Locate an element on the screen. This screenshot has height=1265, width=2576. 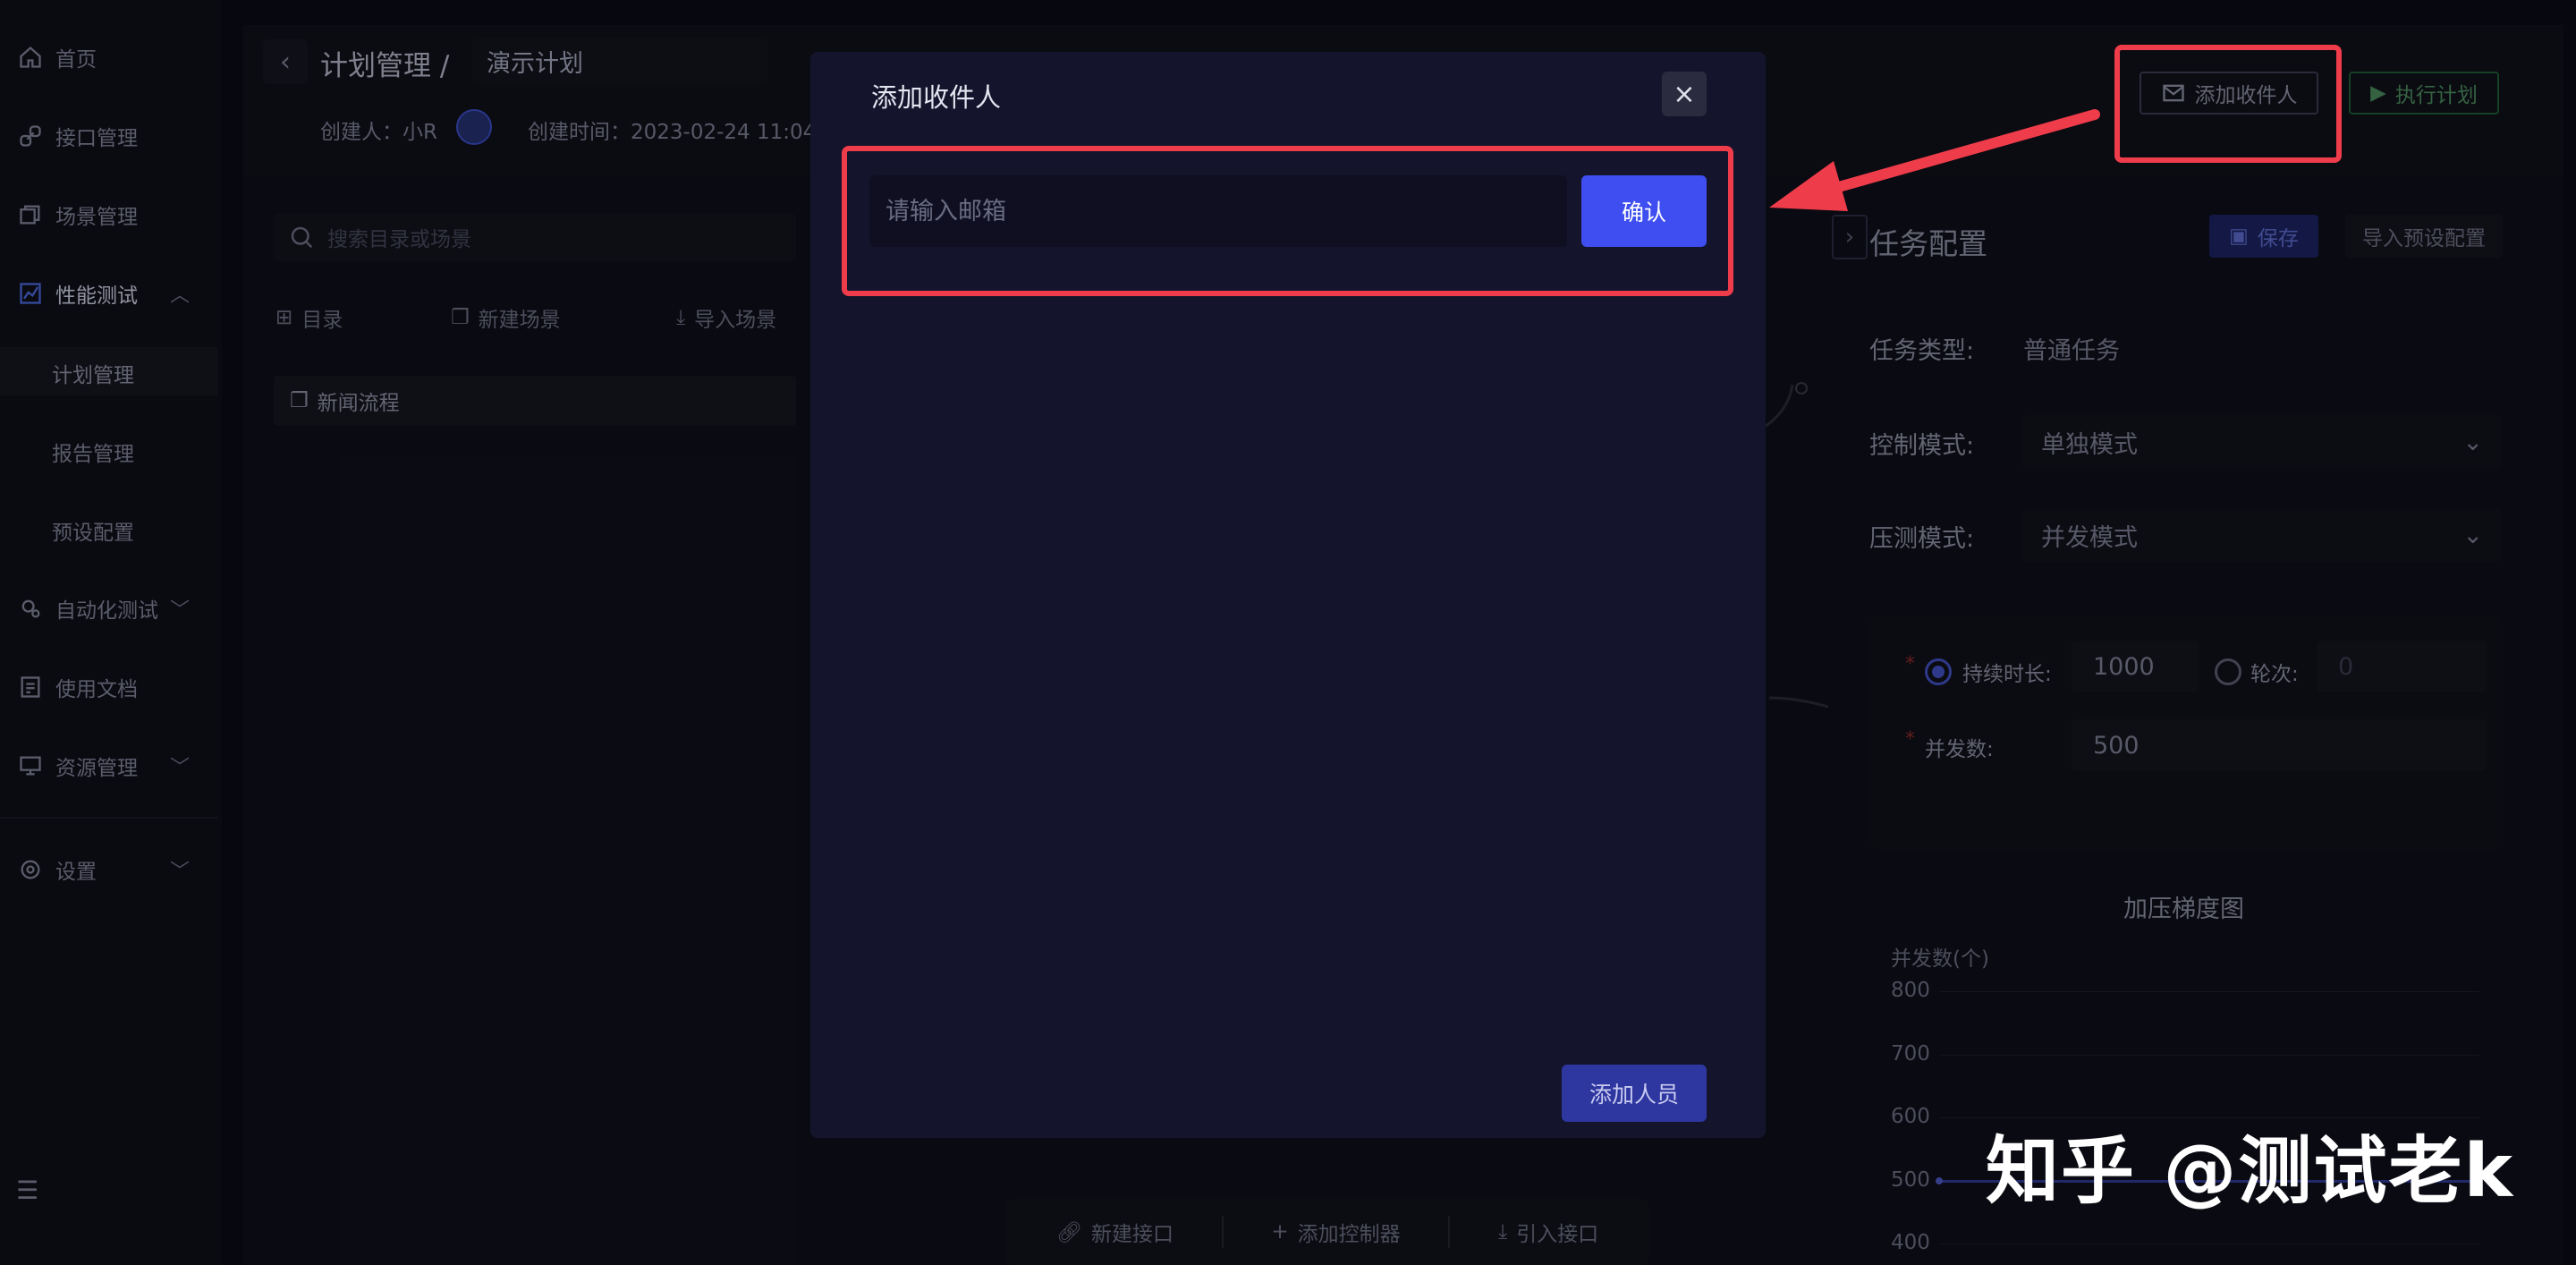
close-button: × is located at coordinates (1684, 94).